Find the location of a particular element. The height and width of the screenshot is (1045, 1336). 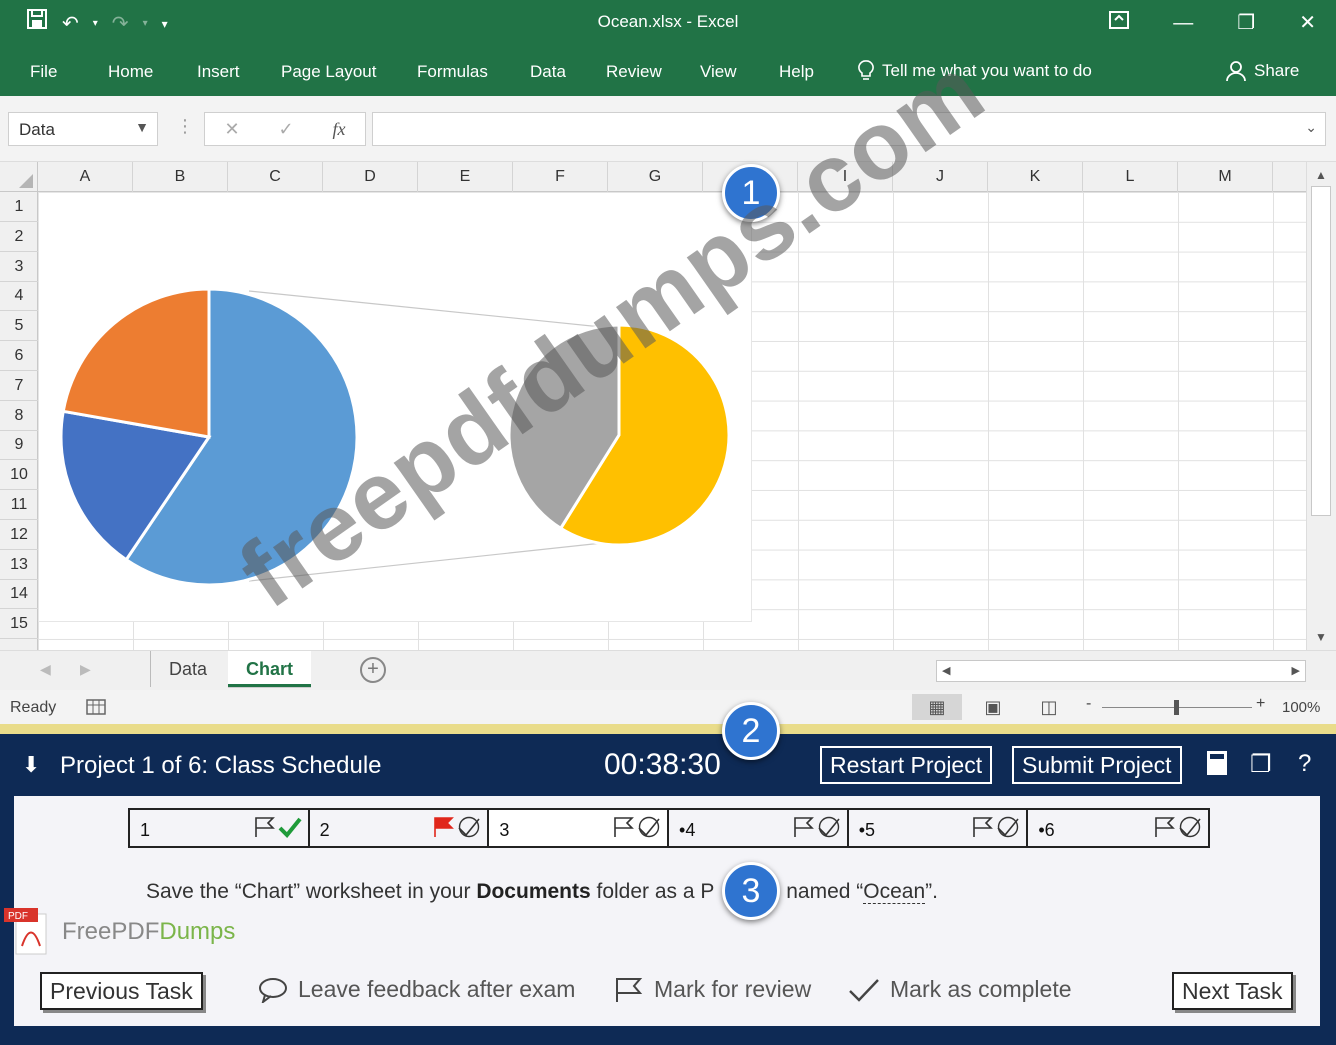

leave-feedback-link: Leave feedback after exam is located at coordinates (416, 989).